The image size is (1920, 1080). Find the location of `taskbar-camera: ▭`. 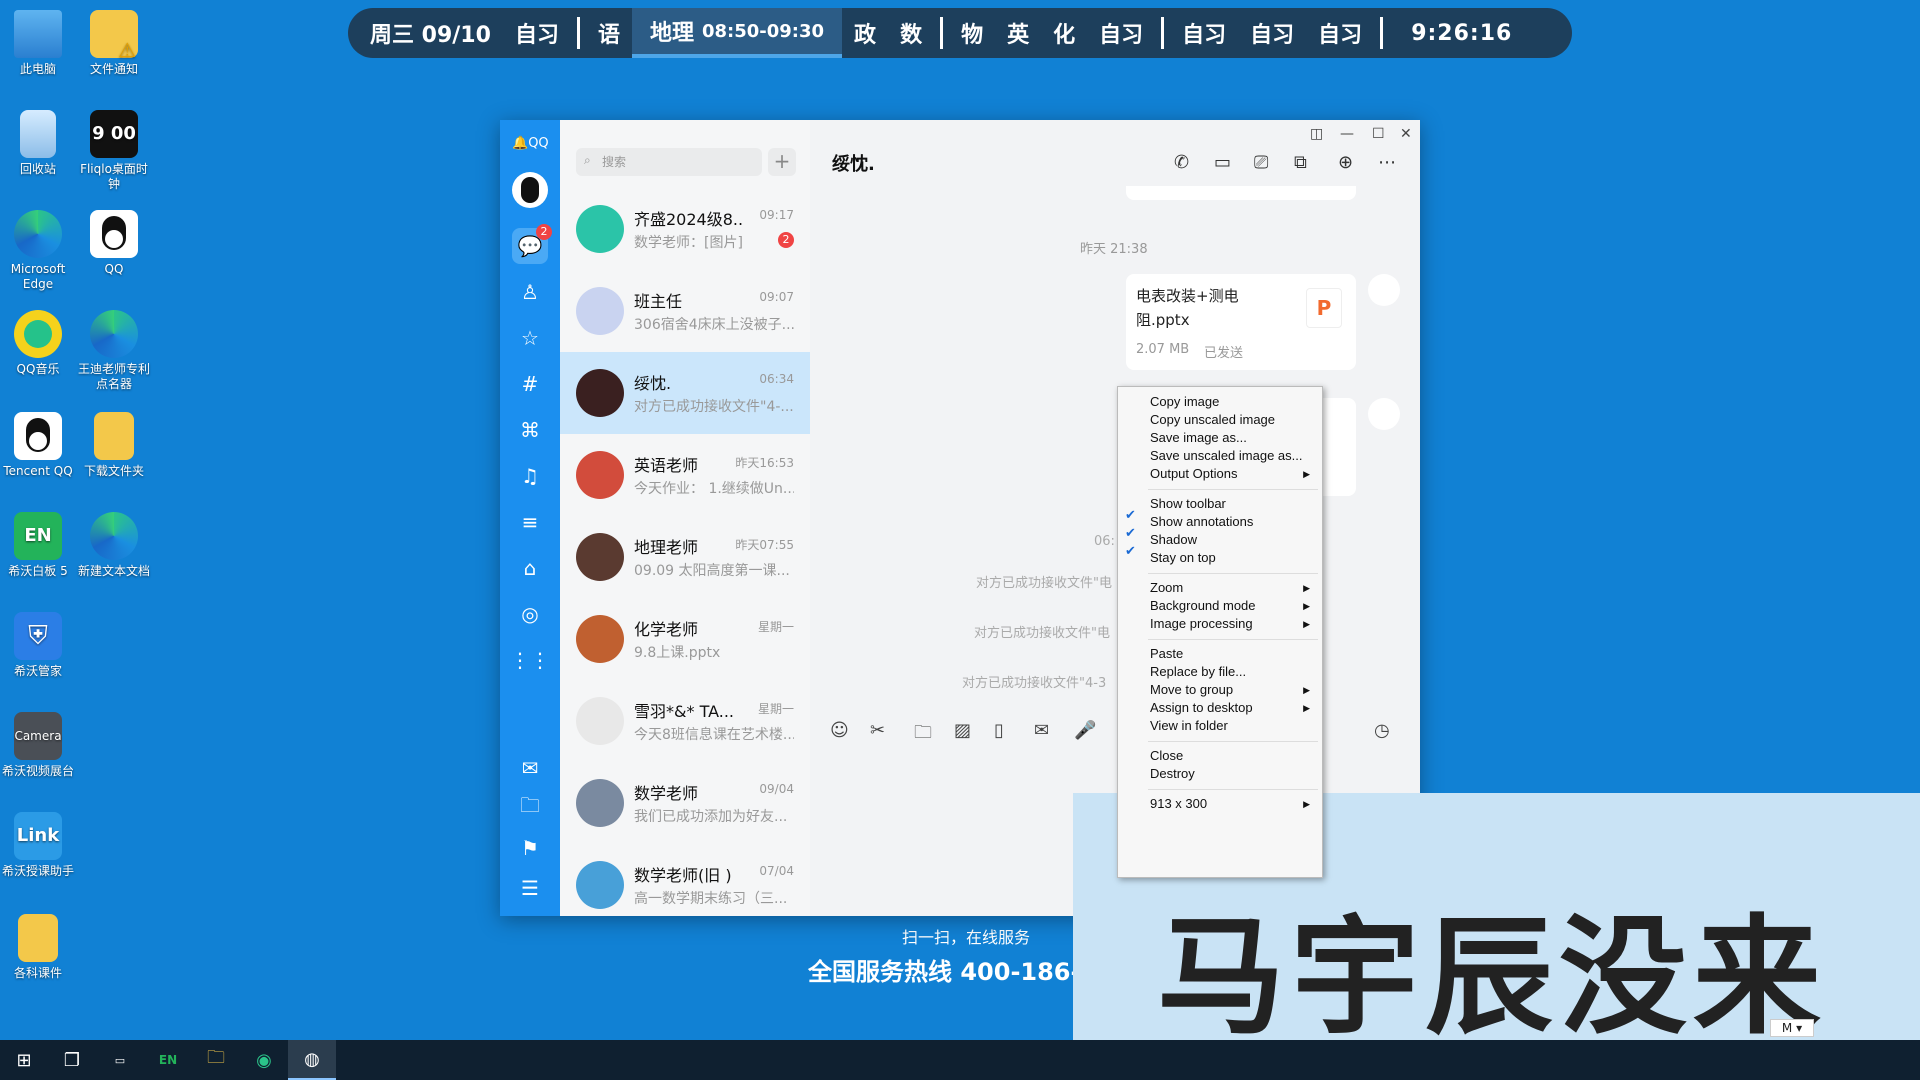

taskbar-camera: ▭ is located at coordinates (120, 1060).